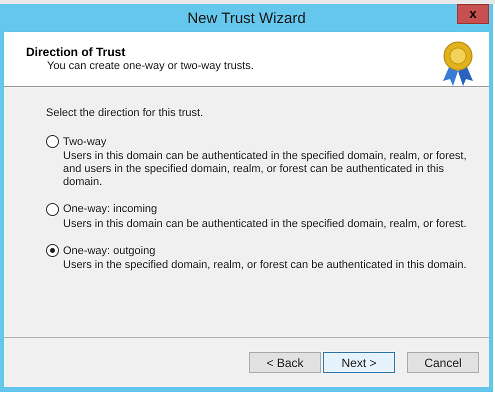 Image resolution: width=495 pixels, height=400 pixels. I want to click on option-label: Two-way, so click(84, 142).